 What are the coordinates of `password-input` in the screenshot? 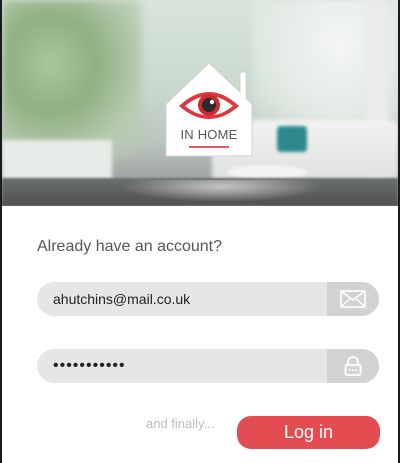 It's located at (182, 366).